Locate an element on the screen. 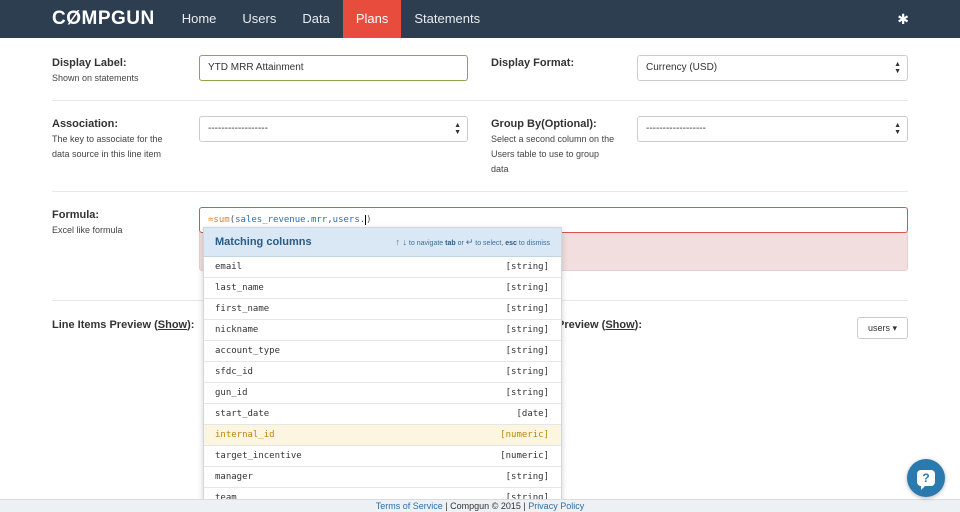 The height and width of the screenshot is (512, 960). line-items-preview-label: Line Items Preview (Show): is located at coordinates (123, 325).